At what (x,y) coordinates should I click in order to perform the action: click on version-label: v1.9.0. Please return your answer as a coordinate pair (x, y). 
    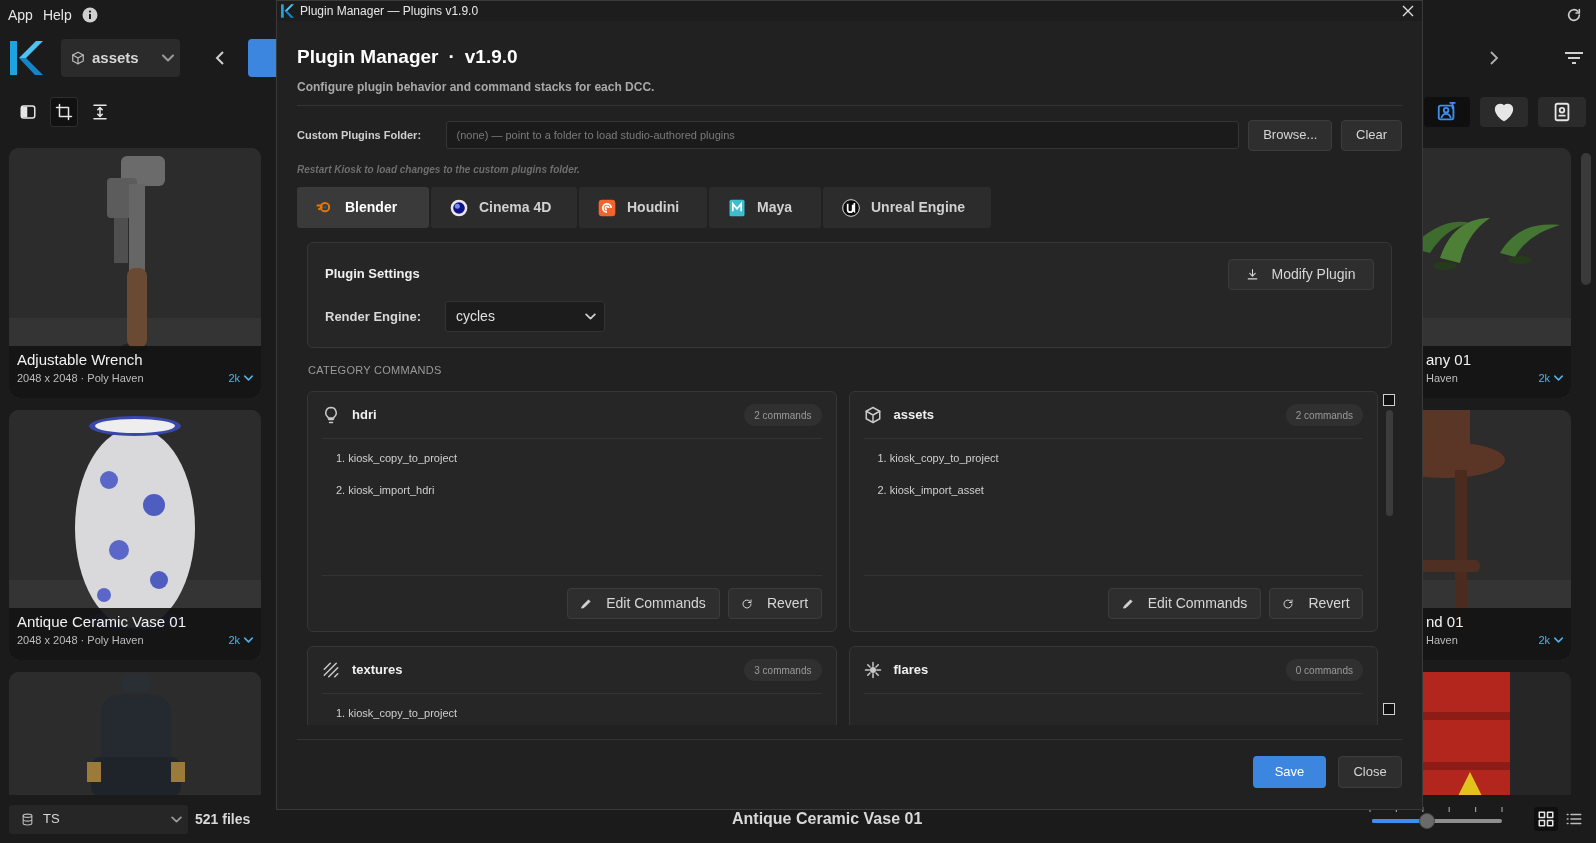
    Looking at the image, I should click on (491, 56).